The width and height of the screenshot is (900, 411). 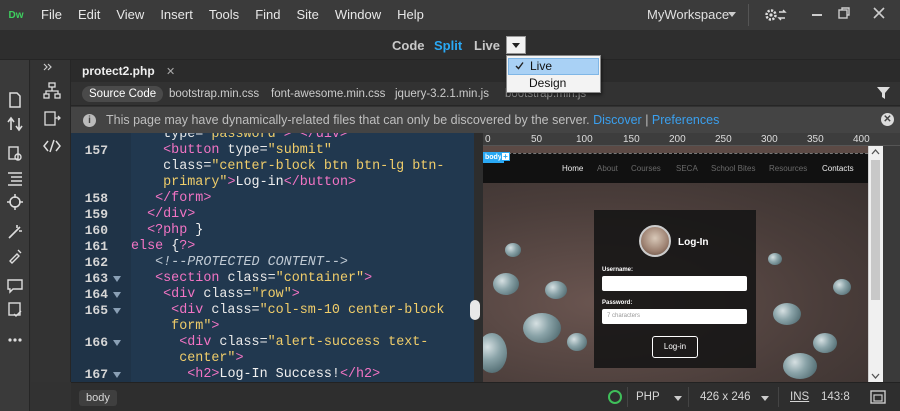 What do you see at coordinates (244, 182) in the screenshot?
I see `code-line: primary">Log-in</button>` at bounding box center [244, 182].